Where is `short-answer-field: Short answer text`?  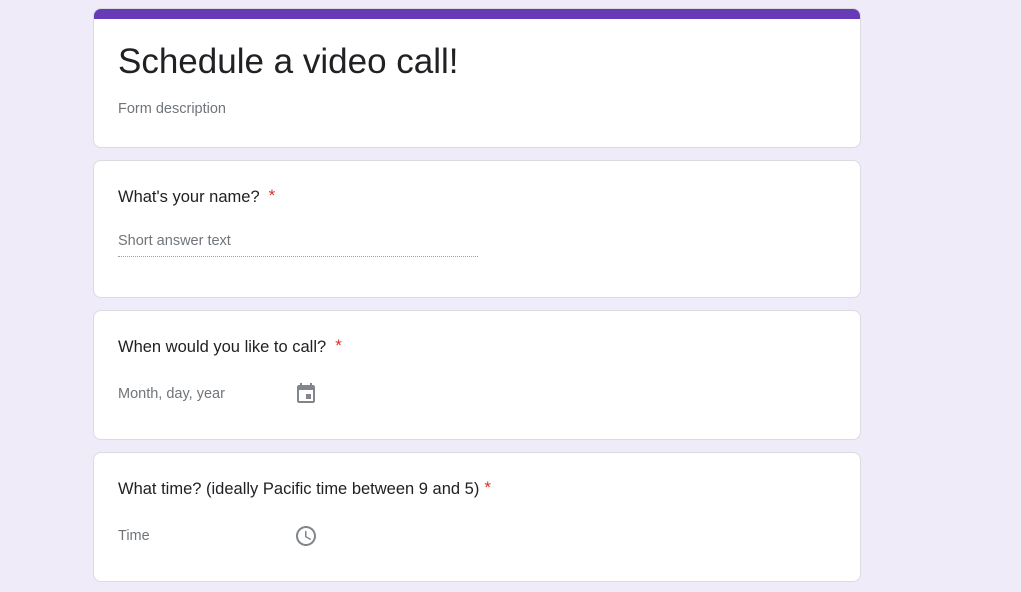
short-answer-field: Short answer text is located at coordinates (298, 245).